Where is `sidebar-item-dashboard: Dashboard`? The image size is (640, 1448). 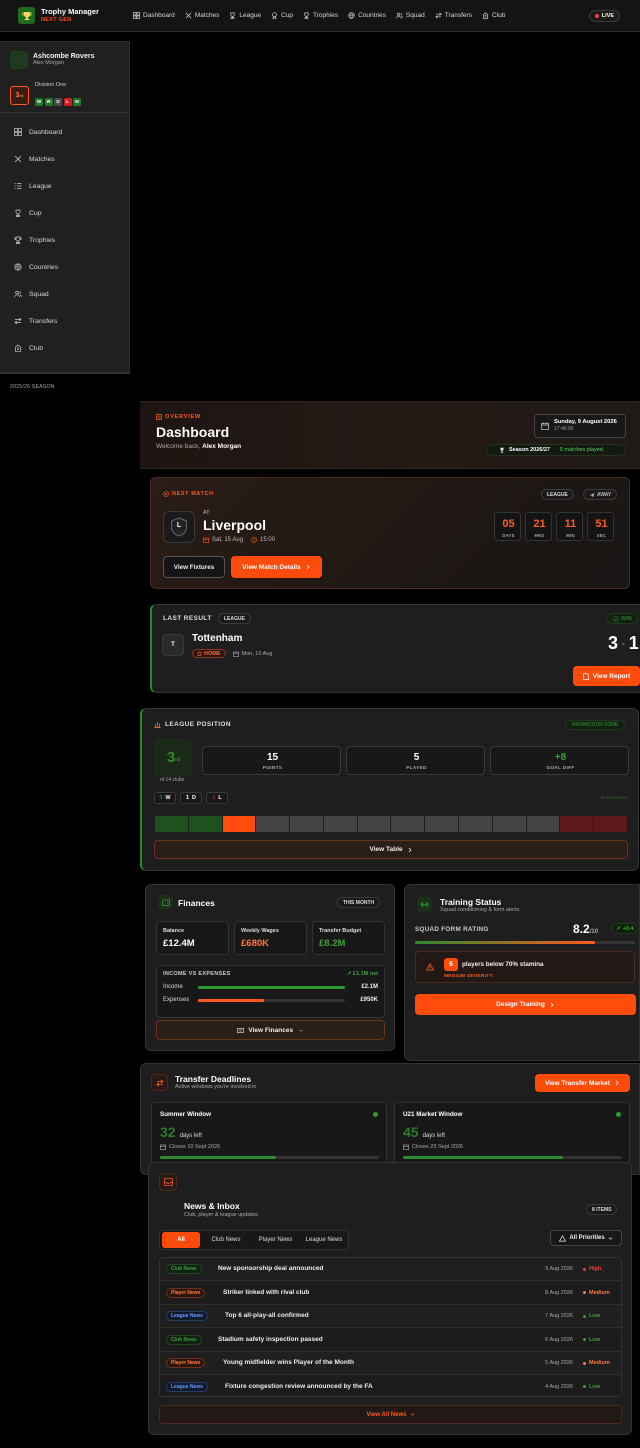 sidebar-item-dashboard: Dashboard is located at coordinates (38, 132).